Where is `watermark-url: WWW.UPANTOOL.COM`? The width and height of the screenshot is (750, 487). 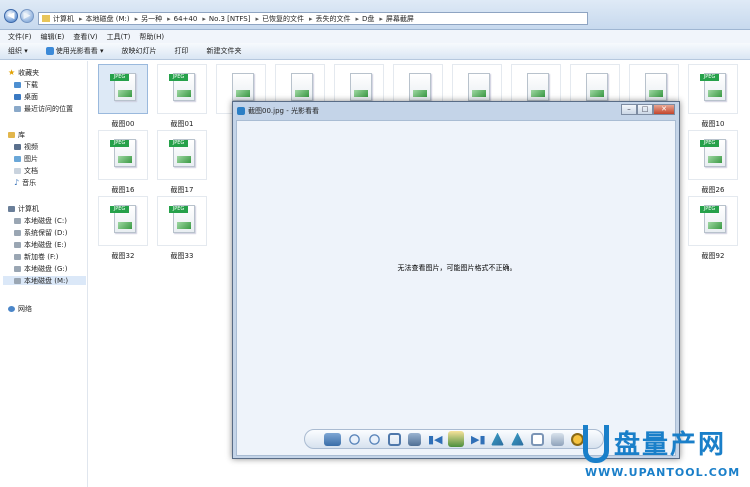 watermark-url: WWW.UPANTOOL.COM is located at coordinates (663, 472).